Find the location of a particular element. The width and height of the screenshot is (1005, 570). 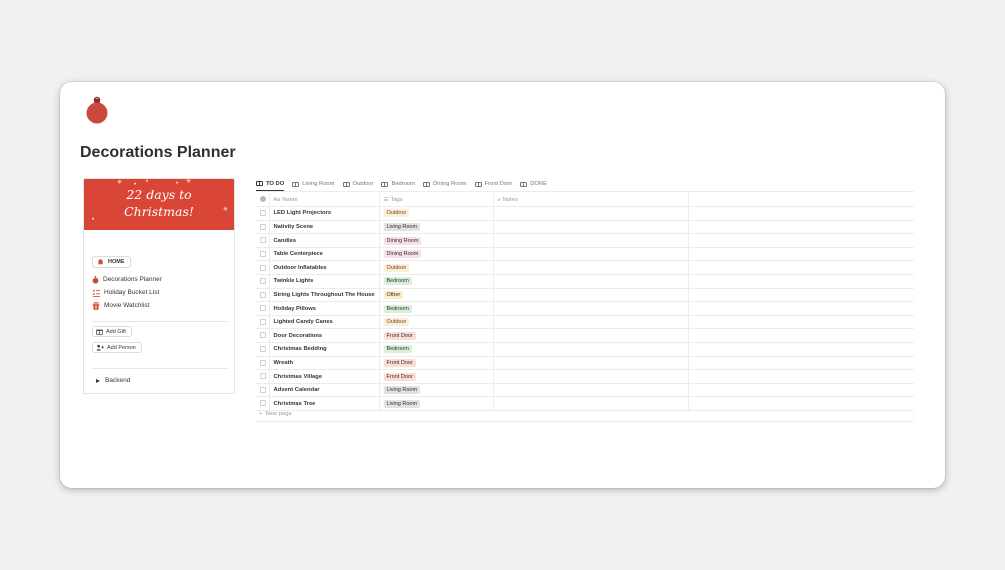

row-name: String Lights Throughout The House is located at coordinates (324, 295).